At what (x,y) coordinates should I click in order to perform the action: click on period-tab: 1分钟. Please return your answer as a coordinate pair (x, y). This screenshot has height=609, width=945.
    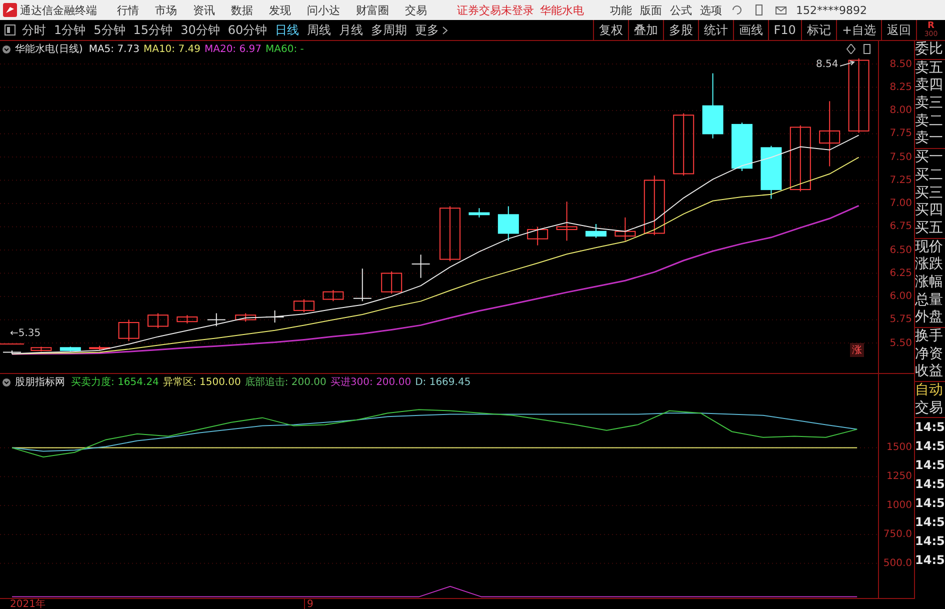
    Looking at the image, I should click on (70, 30).